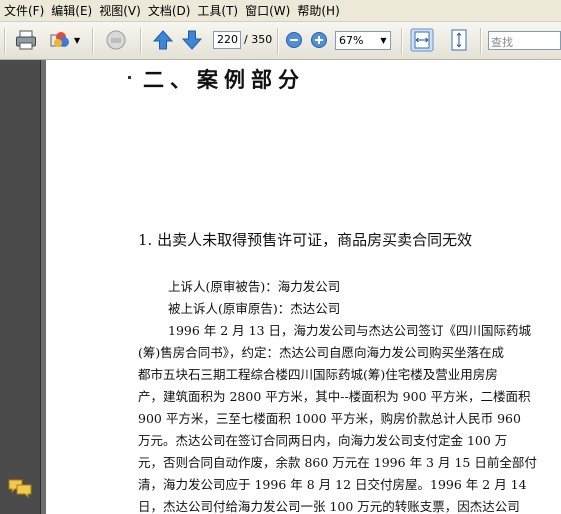 The width and height of the screenshot is (561, 514). I want to click on zoom-in-button, so click(319, 41).